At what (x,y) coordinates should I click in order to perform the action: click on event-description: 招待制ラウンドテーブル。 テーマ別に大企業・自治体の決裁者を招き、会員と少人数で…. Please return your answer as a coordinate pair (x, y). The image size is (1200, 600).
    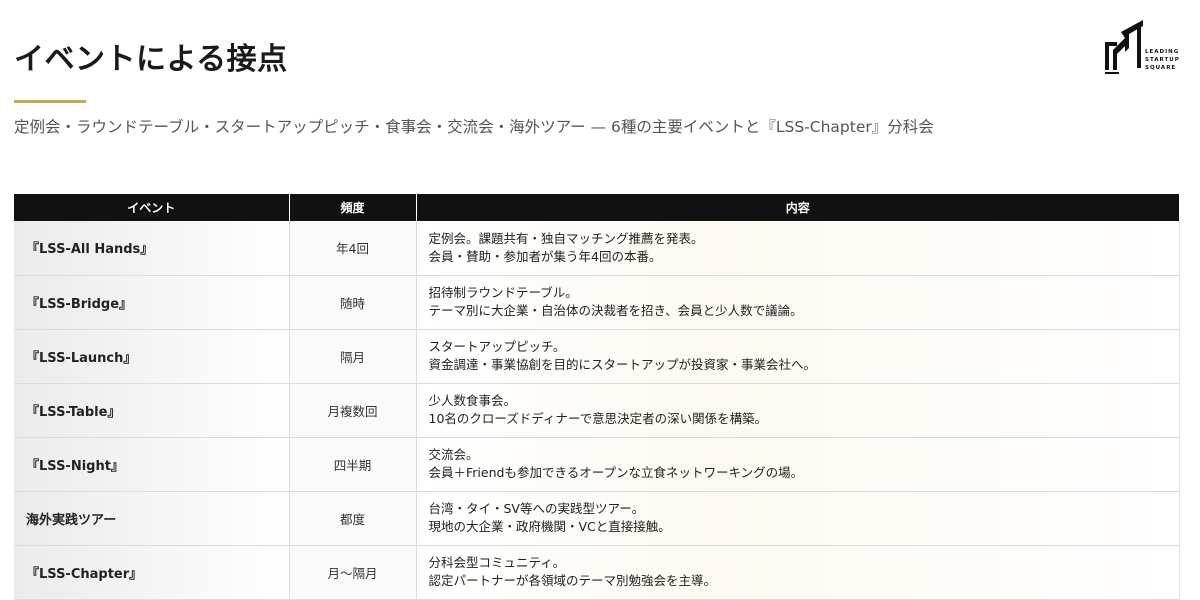
    Looking at the image, I should click on (798, 302).